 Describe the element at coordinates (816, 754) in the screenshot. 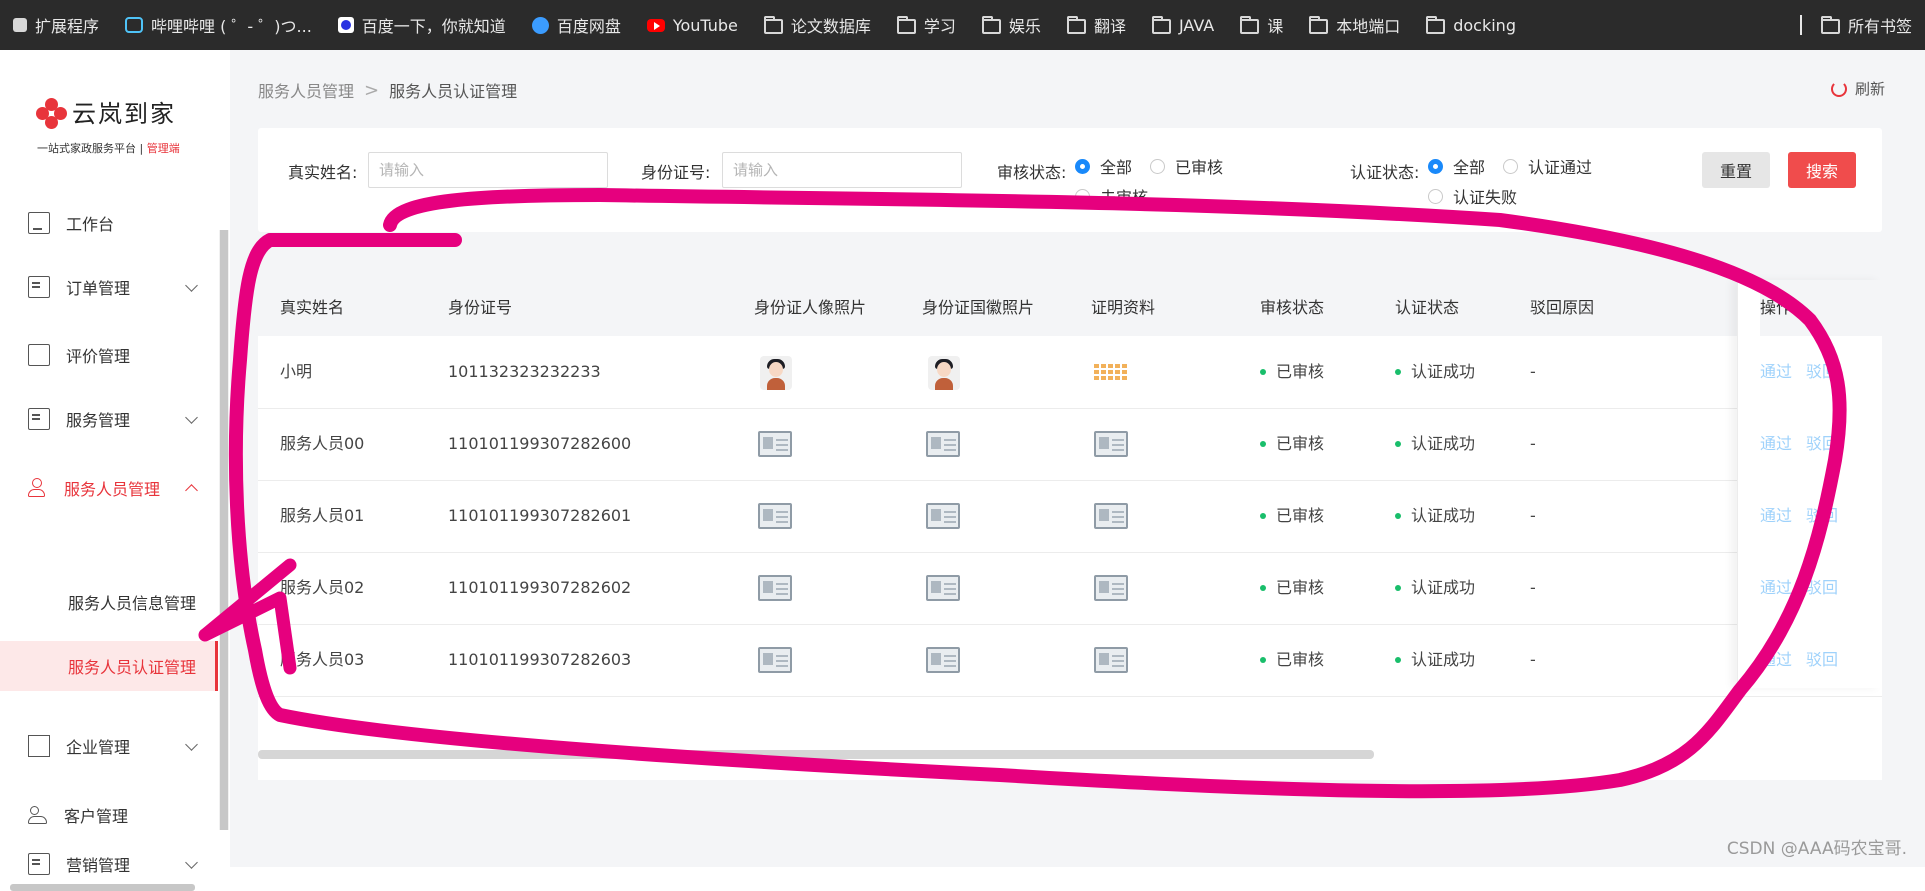

I see `table-horizontal-scrollbar` at that location.